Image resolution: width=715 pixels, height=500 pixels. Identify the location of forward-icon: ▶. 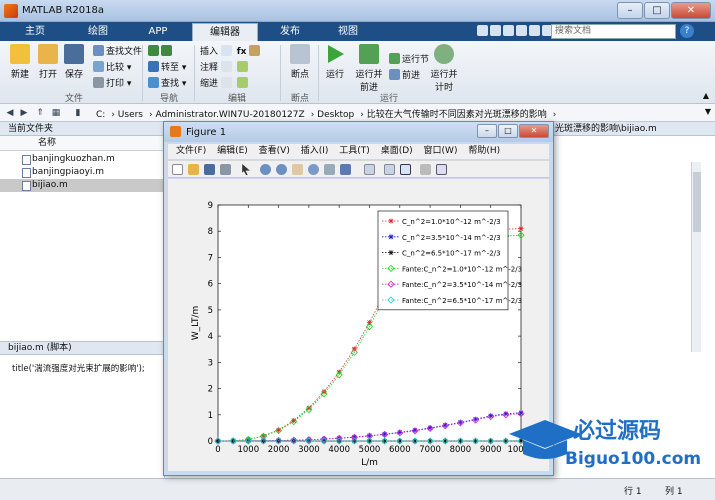
(24, 113).